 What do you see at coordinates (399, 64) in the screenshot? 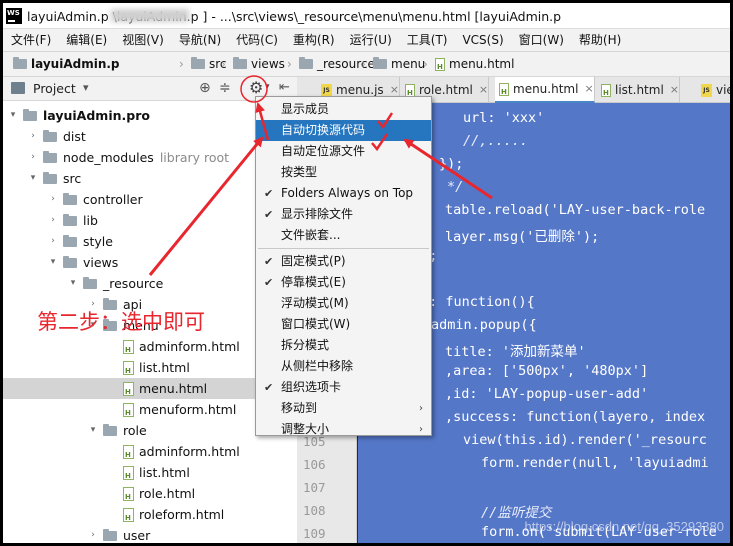
I see `breadcrumb-item: menu` at bounding box center [399, 64].